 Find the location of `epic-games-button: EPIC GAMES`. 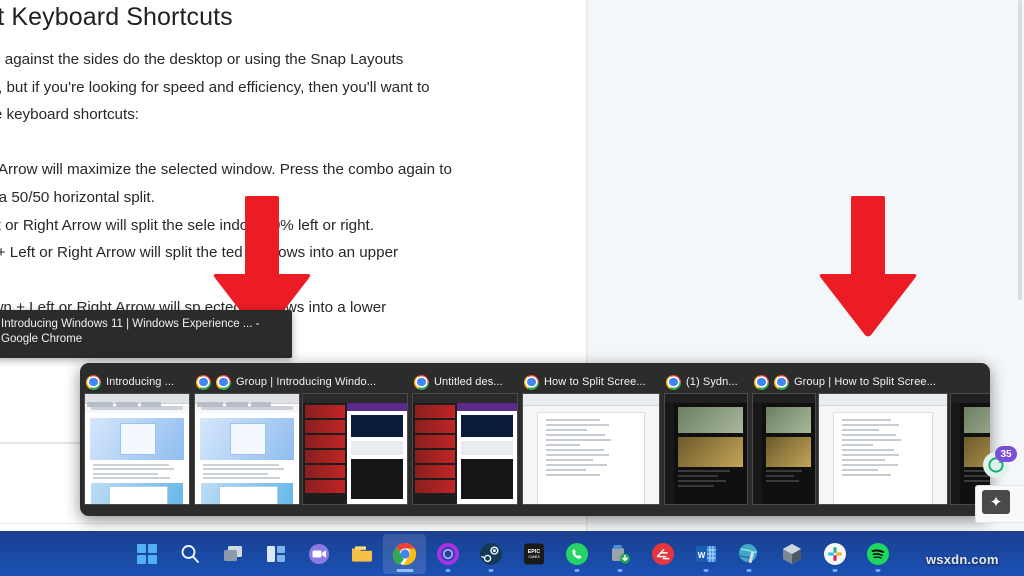

epic-games-button: EPIC GAMES is located at coordinates (533, 554).